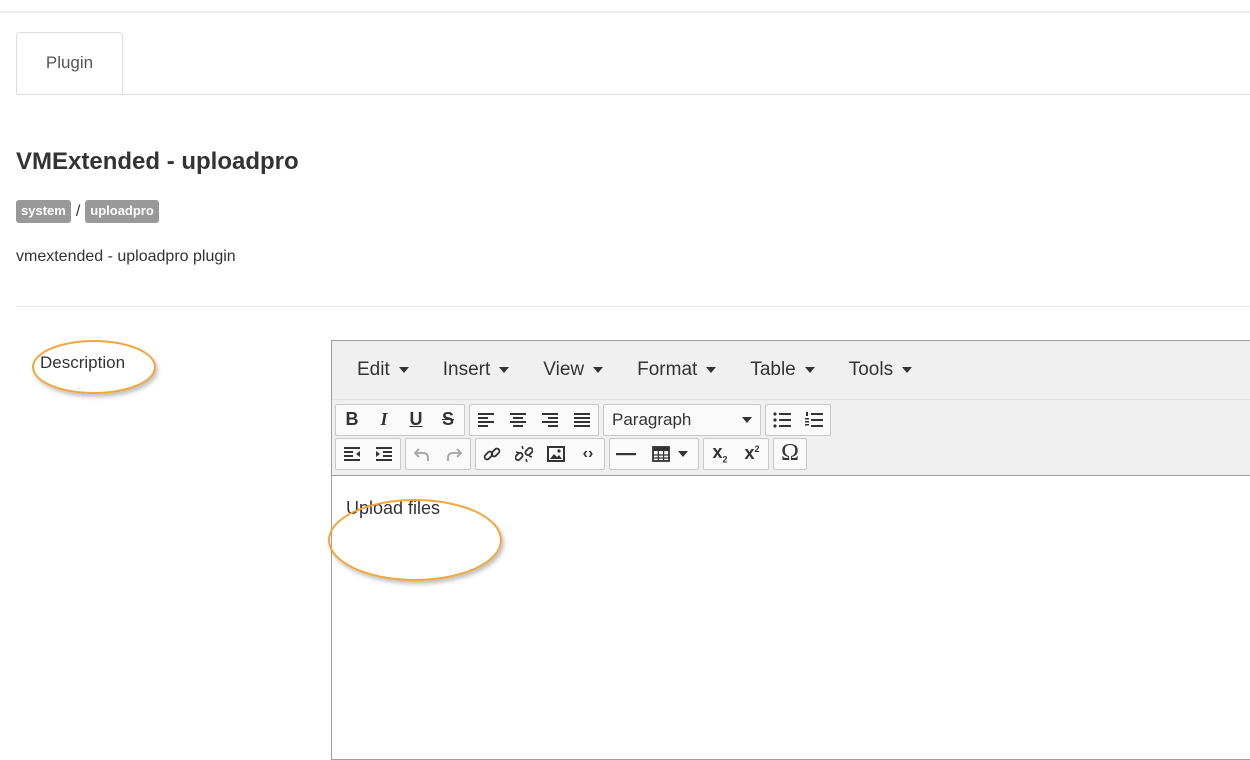 The width and height of the screenshot is (1250, 760). I want to click on align-center-icon, so click(518, 419).